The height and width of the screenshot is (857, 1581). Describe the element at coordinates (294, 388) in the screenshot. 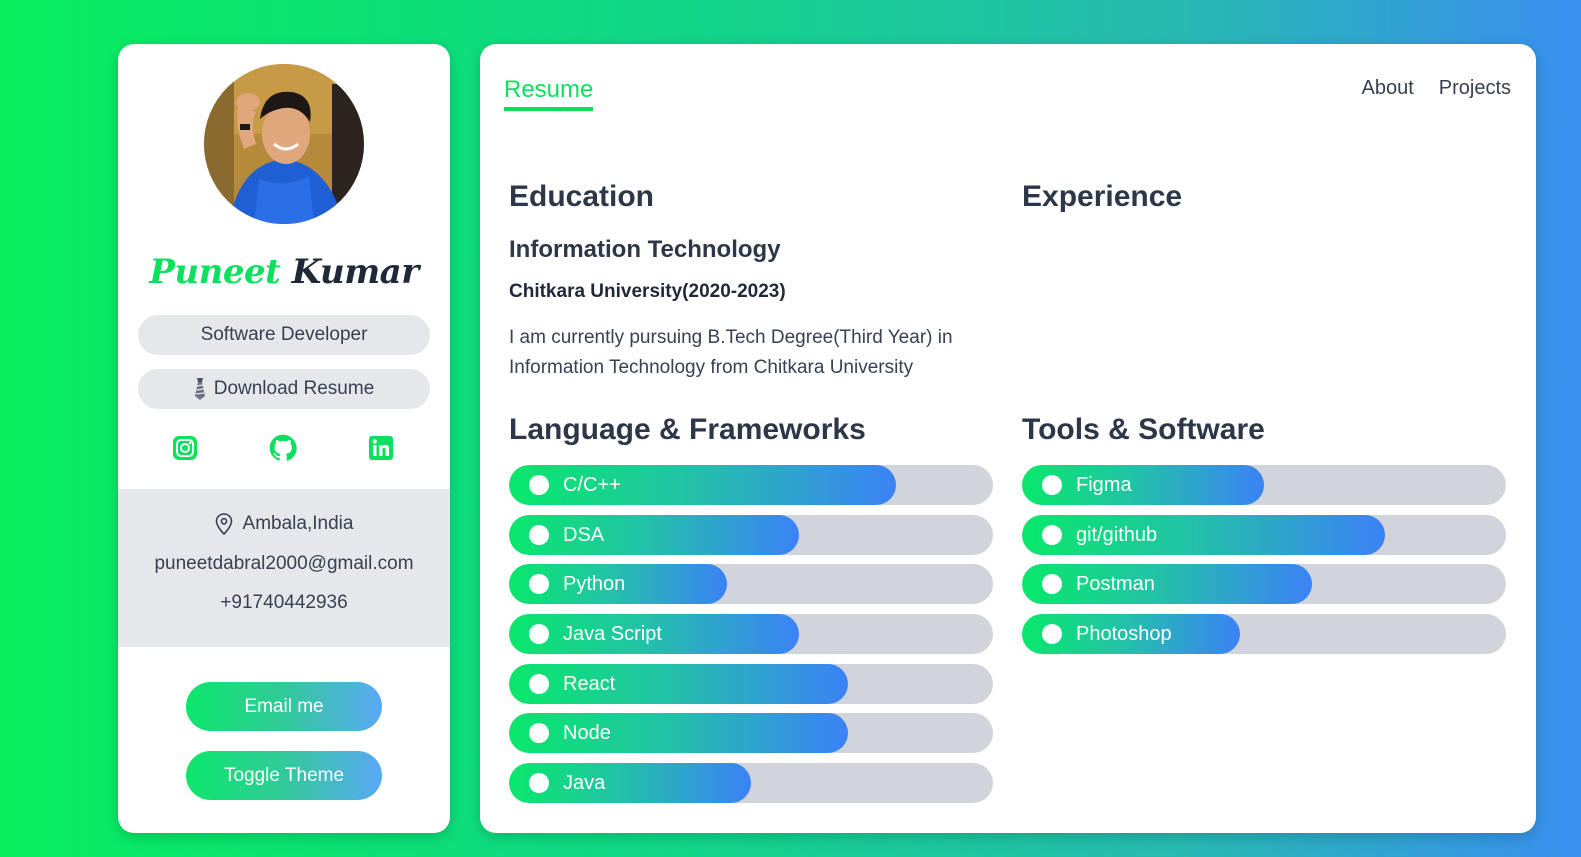

I see `download-resume-label: Download Resume` at that location.